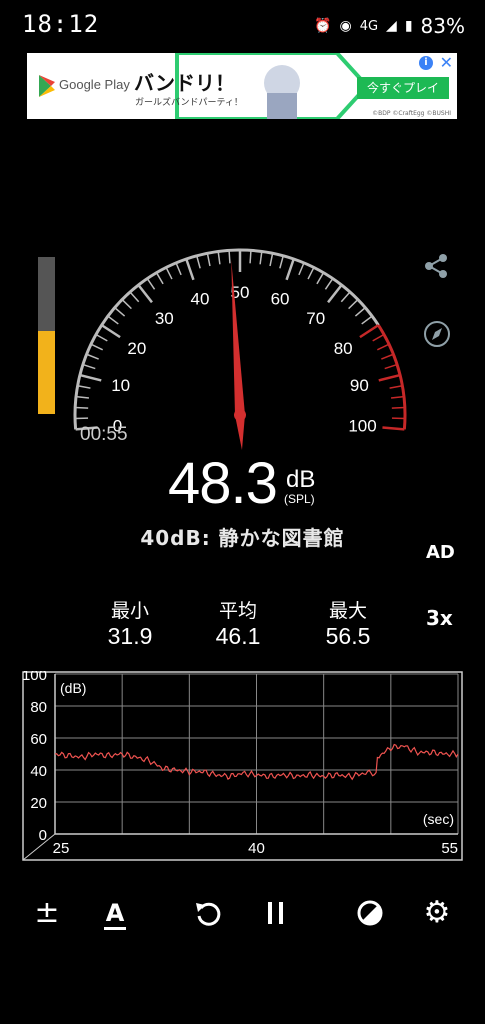 The width and height of the screenshot is (485, 1024). Describe the element at coordinates (301, 479) in the screenshot. I see `reading-unit: dB` at that location.